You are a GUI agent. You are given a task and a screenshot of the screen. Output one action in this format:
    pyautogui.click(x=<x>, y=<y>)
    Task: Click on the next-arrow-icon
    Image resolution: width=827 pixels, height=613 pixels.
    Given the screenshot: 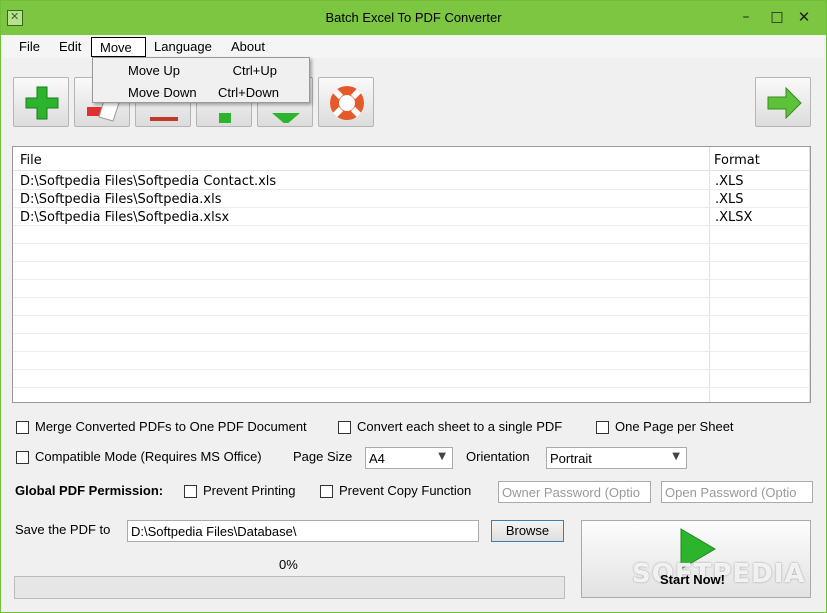 What is the action you would take?
    pyautogui.click(x=784, y=103)
    